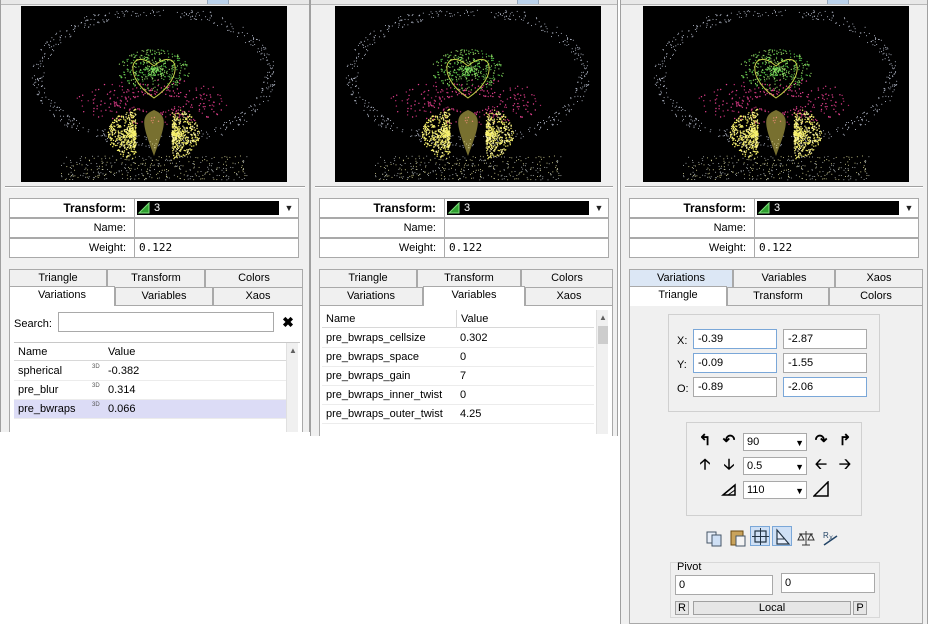 The image size is (928, 624). What do you see at coordinates (828, 583) in the screenshot?
I see `pivot-y-field: 0` at bounding box center [828, 583].